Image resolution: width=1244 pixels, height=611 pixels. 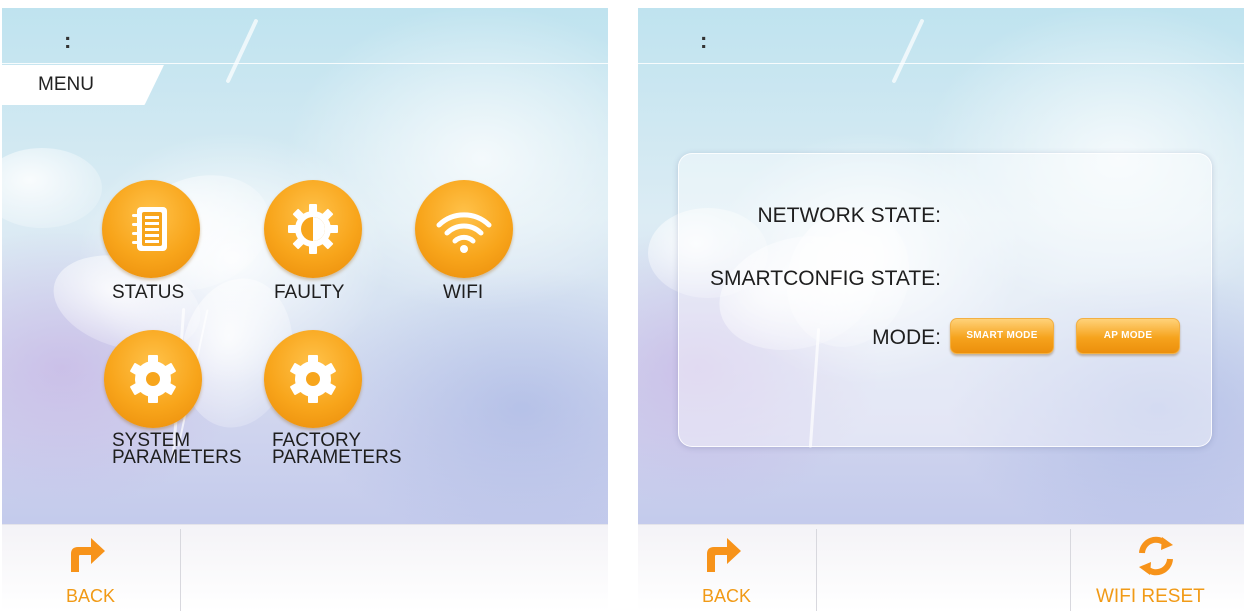 What do you see at coordinates (337, 457) in the screenshot?
I see `factory-parameters-label-line2: PARAMETERS` at bounding box center [337, 457].